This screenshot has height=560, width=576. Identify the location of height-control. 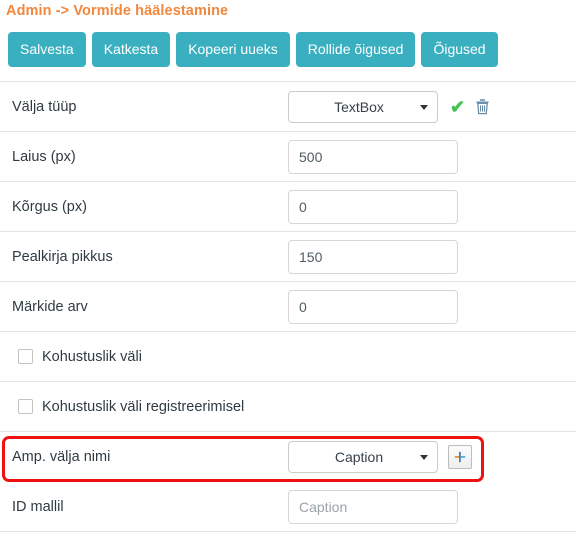
(373, 206).